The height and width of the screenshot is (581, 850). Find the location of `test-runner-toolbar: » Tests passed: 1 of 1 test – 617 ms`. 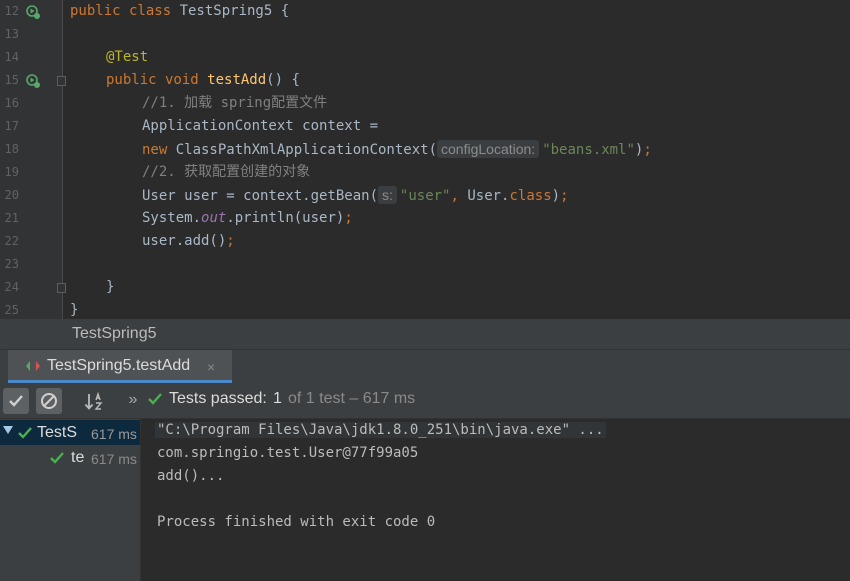

test-runner-toolbar: » Tests passed: 1 of 1 test – 617 ms is located at coordinates (425, 401).